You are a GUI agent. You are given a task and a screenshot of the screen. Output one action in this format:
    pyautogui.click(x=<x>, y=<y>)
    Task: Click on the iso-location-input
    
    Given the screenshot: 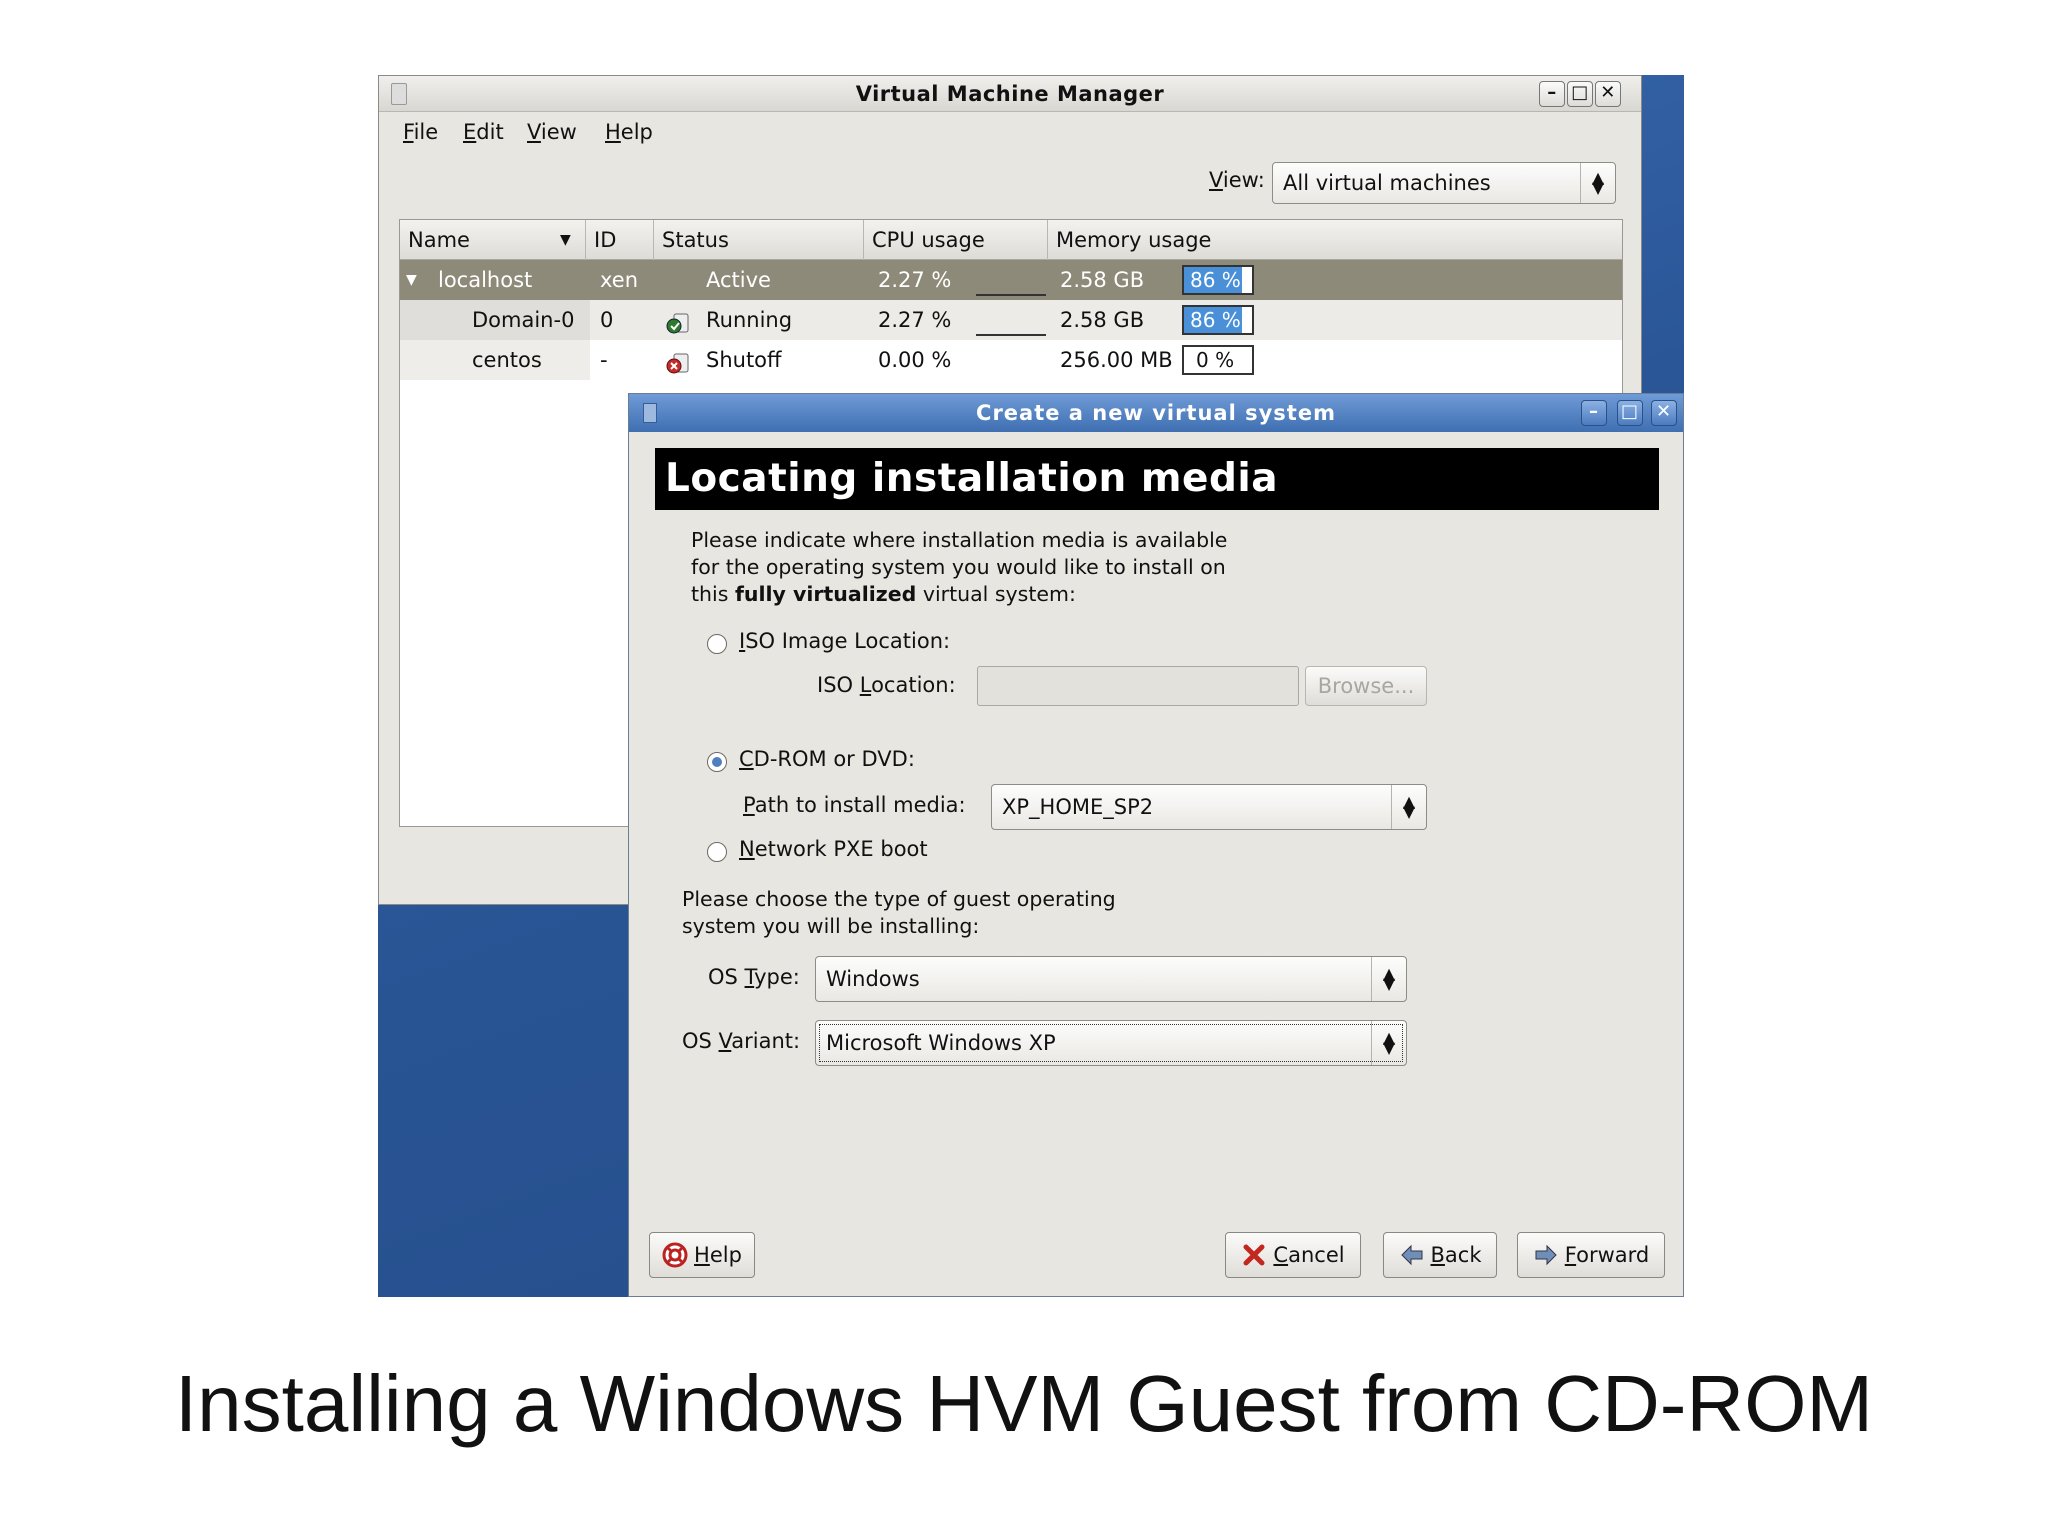 What is the action you would take?
    pyautogui.click(x=1138, y=686)
    